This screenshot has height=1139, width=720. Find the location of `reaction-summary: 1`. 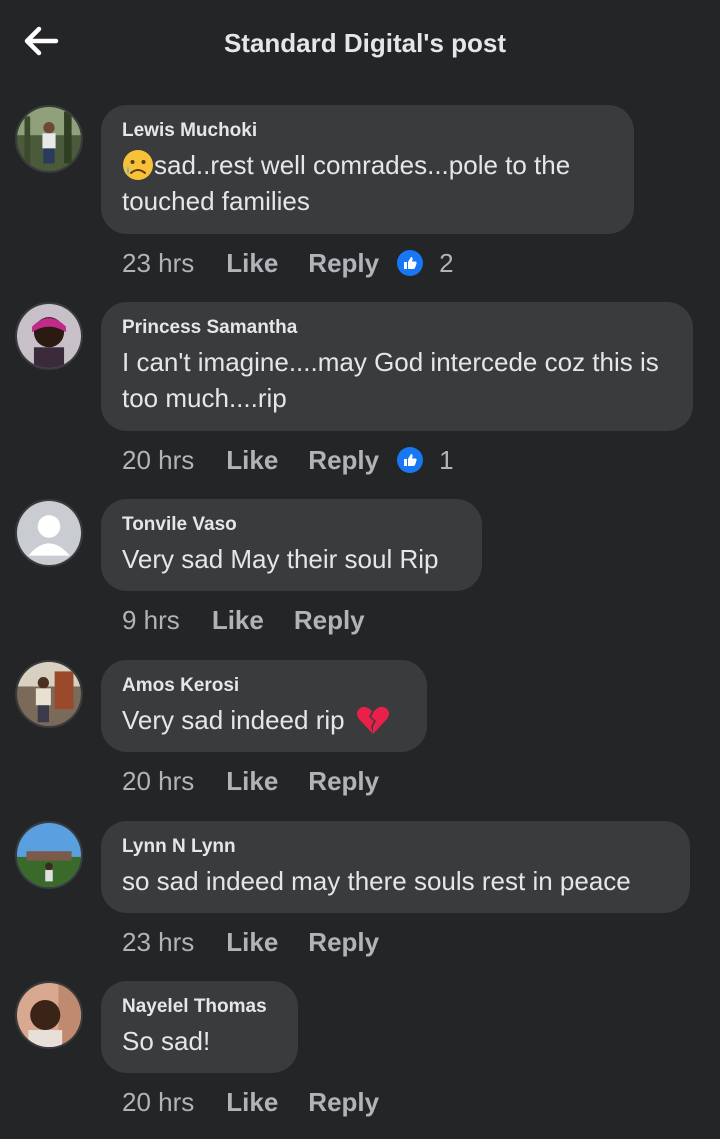

reaction-summary: 1 is located at coordinates (425, 460).